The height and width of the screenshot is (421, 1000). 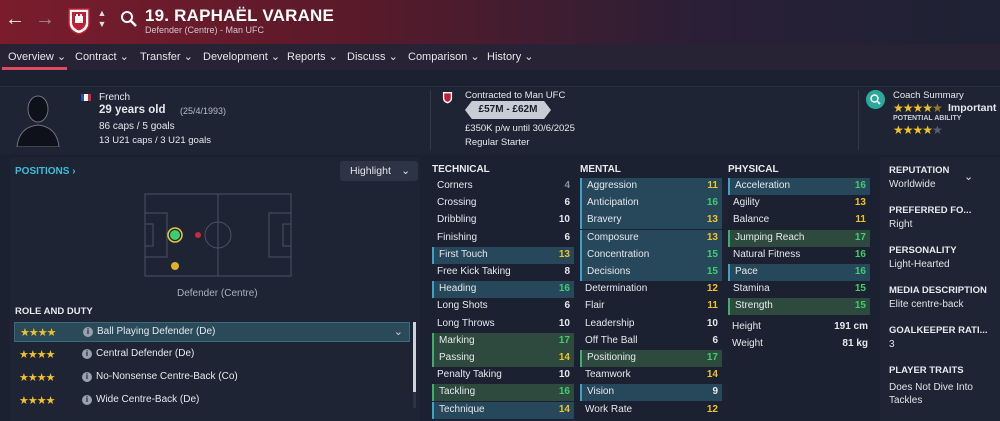 What do you see at coordinates (651, 272) in the screenshot?
I see `attribute-row-decisions: Decisions 15` at bounding box center [651, 272].